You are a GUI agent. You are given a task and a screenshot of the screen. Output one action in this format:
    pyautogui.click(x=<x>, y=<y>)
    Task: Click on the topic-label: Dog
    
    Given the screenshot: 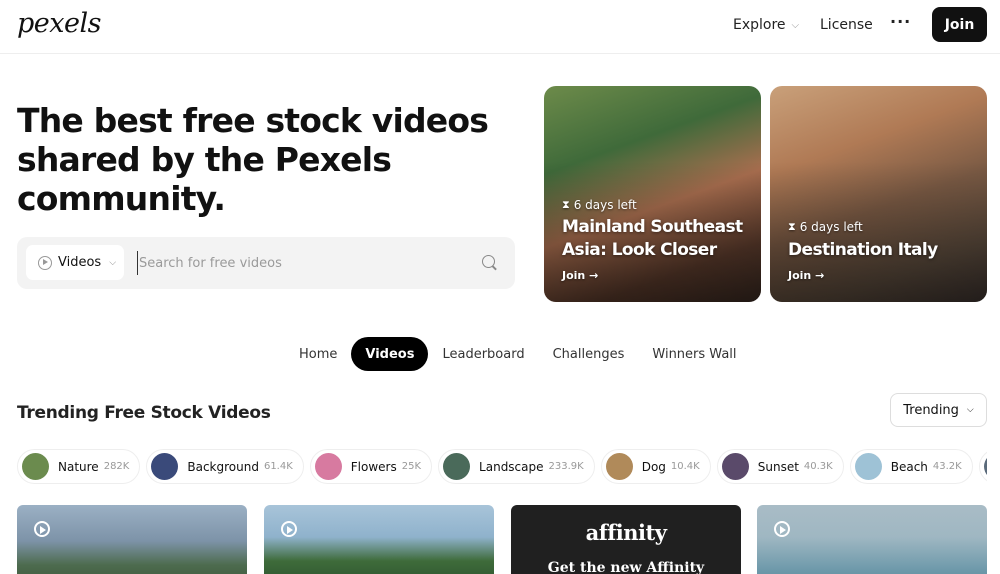 What is the action you would take?
    pyautogui.click(x=653, y=466)
    